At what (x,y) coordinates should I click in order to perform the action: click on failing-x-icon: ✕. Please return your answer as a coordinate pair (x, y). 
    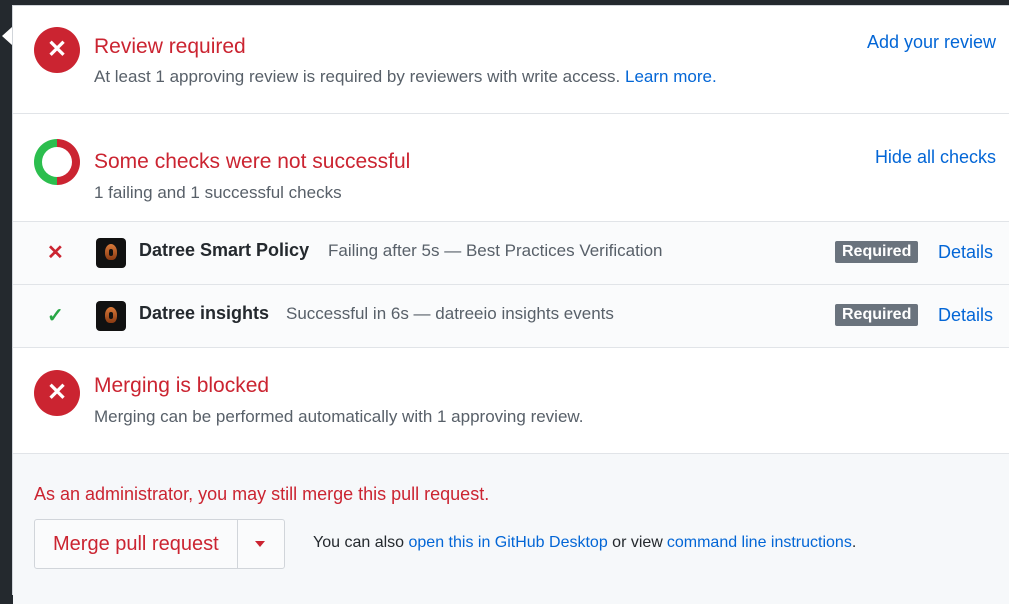
    Looking at the image, I should click on (55, 253).